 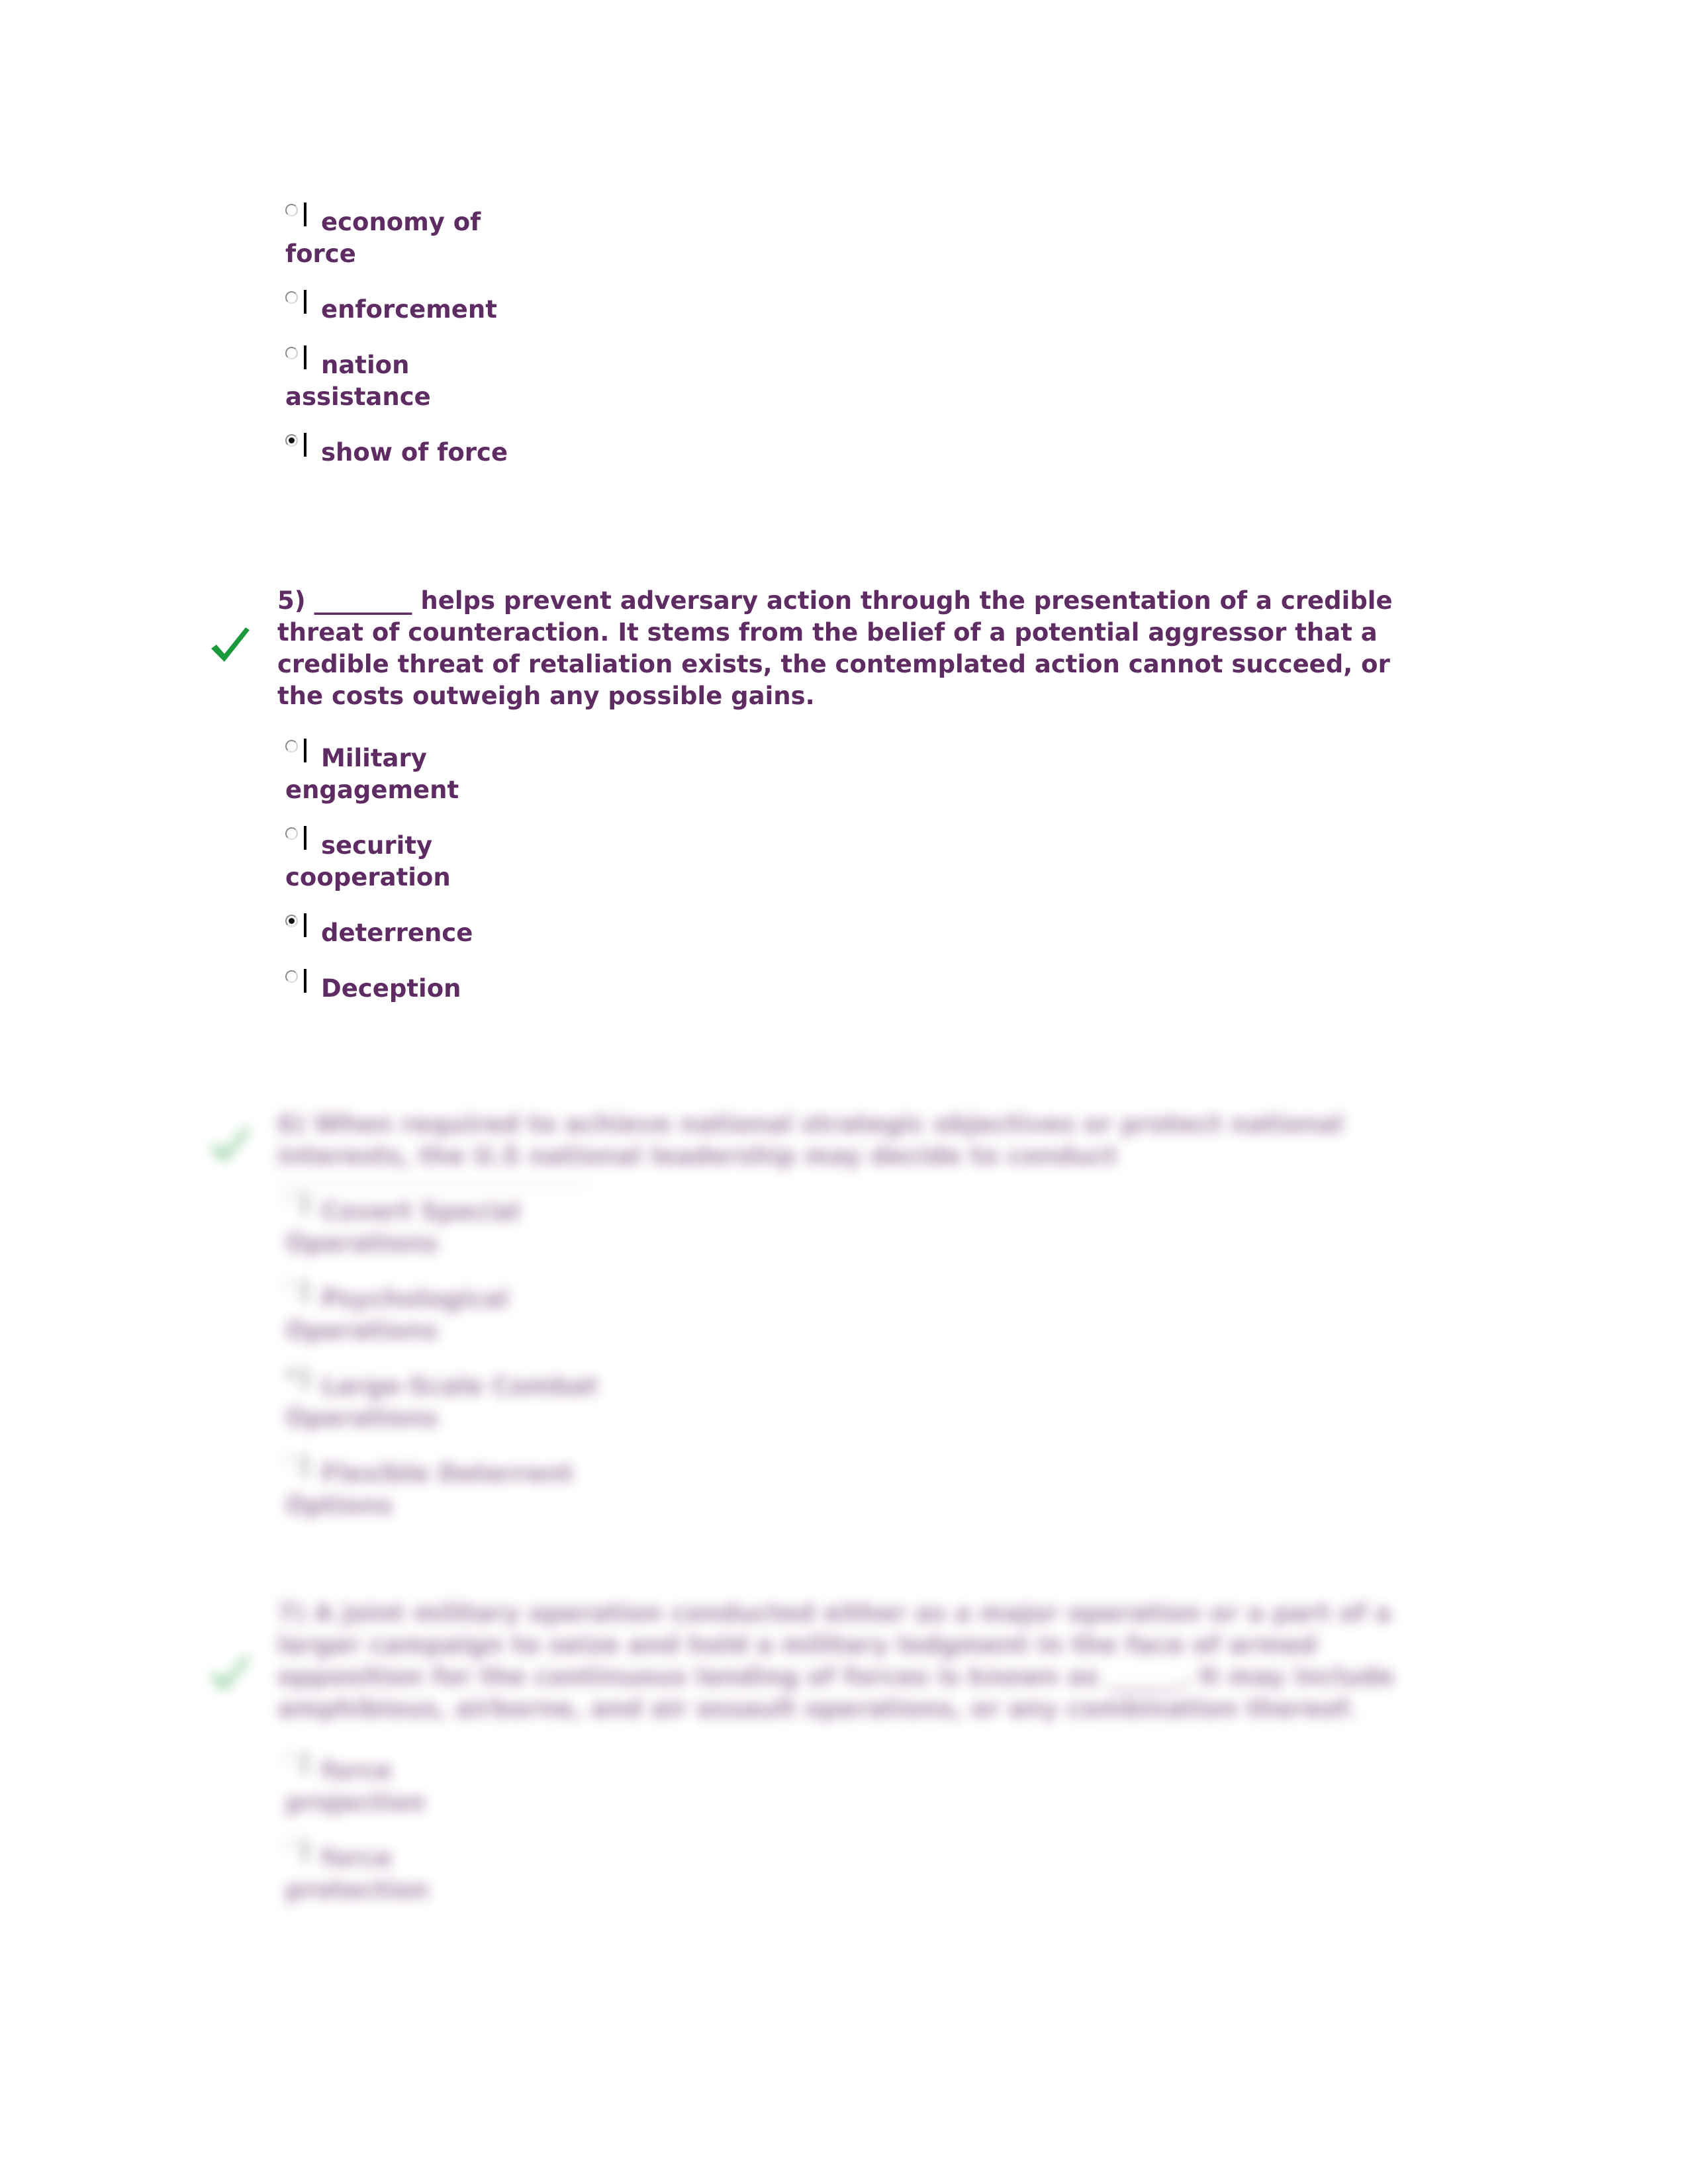 I want to click on option-label: enforcement, so click(x=409, y=309).